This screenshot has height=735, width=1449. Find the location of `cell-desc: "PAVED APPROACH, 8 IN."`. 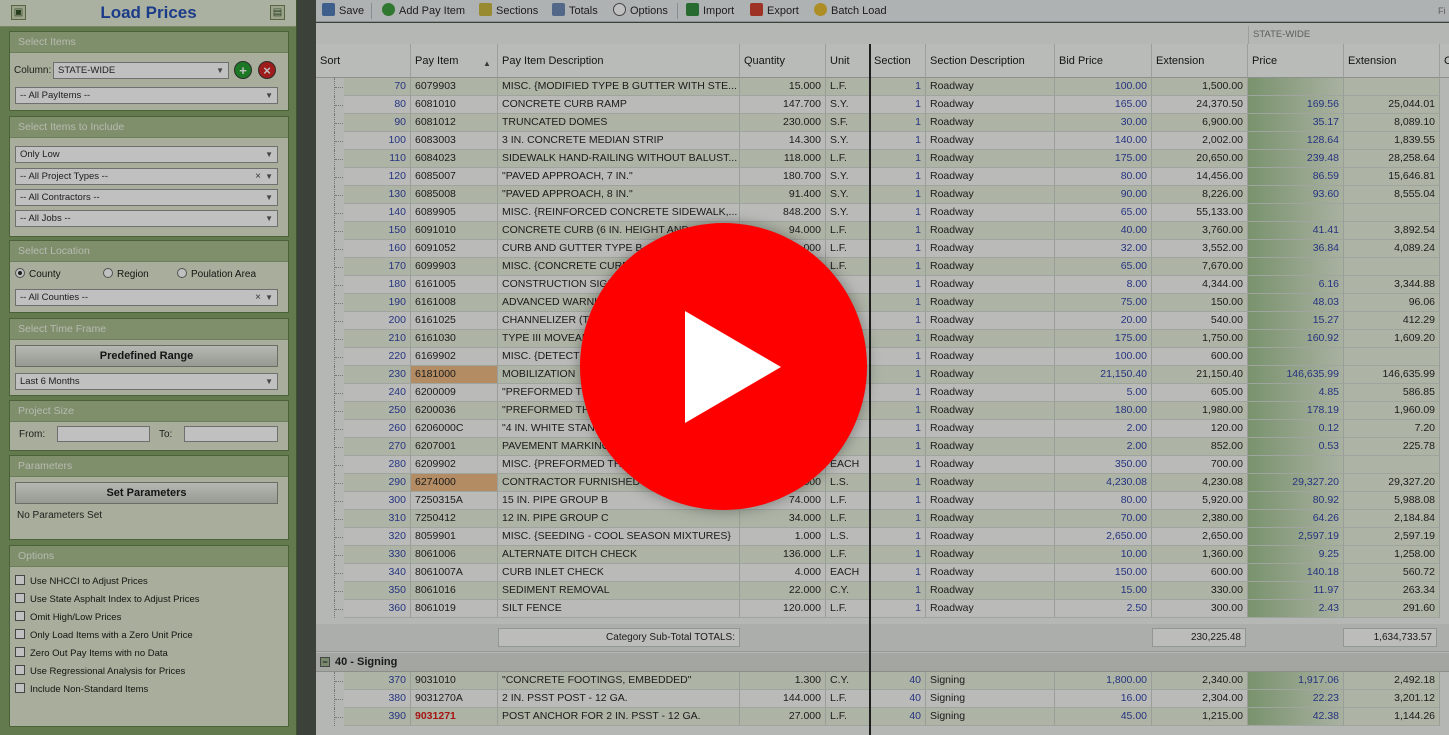

cell-desc: "PAVED APPROACH, 8 IN." is located at coordinates (619, 195).